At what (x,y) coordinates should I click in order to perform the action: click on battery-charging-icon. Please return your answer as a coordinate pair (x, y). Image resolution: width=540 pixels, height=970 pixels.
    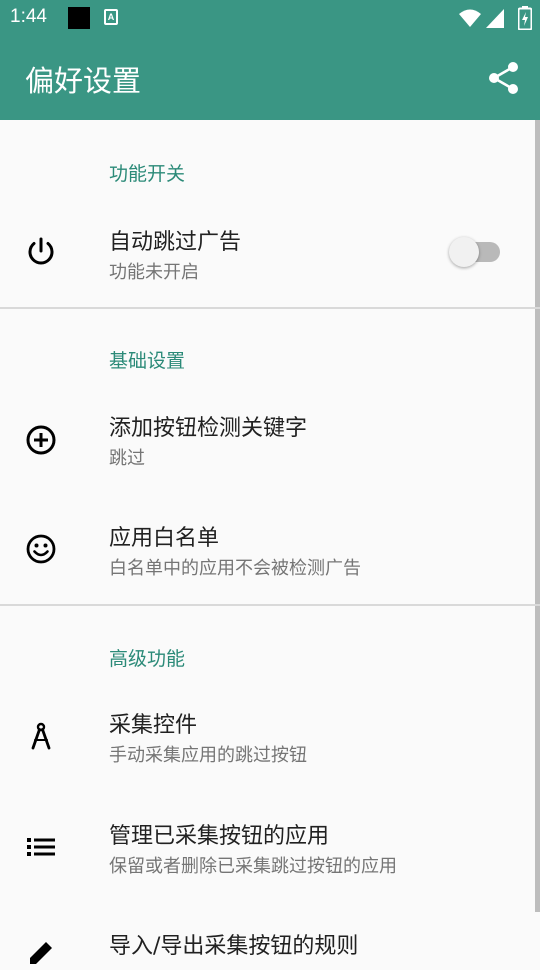
    Looking at the image, I should click on (525, 18).